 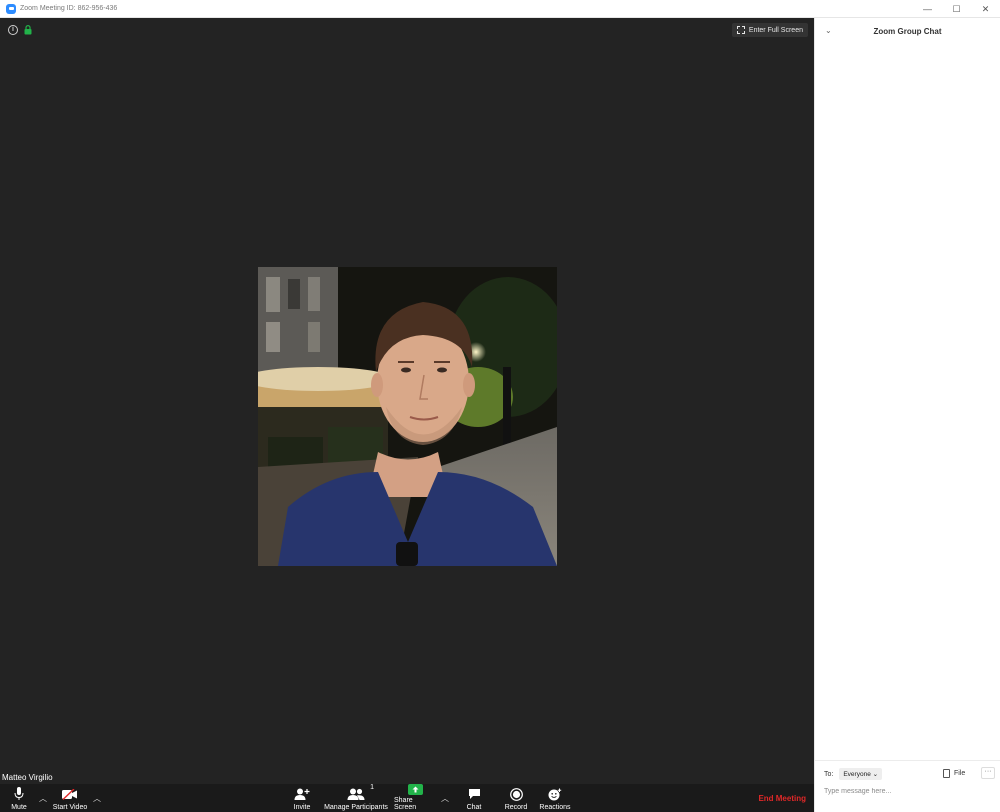 I want to click on participant-video-image, so click(x=407, y=416).